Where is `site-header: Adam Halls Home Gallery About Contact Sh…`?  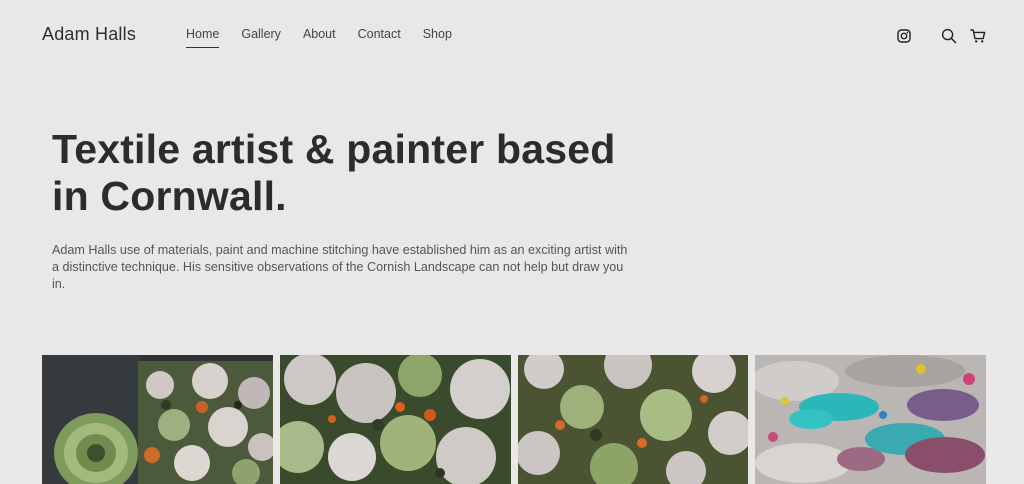 site-header: Adam Halls Home Gallery About Contact Sh… is located at coordinates (512, 35).